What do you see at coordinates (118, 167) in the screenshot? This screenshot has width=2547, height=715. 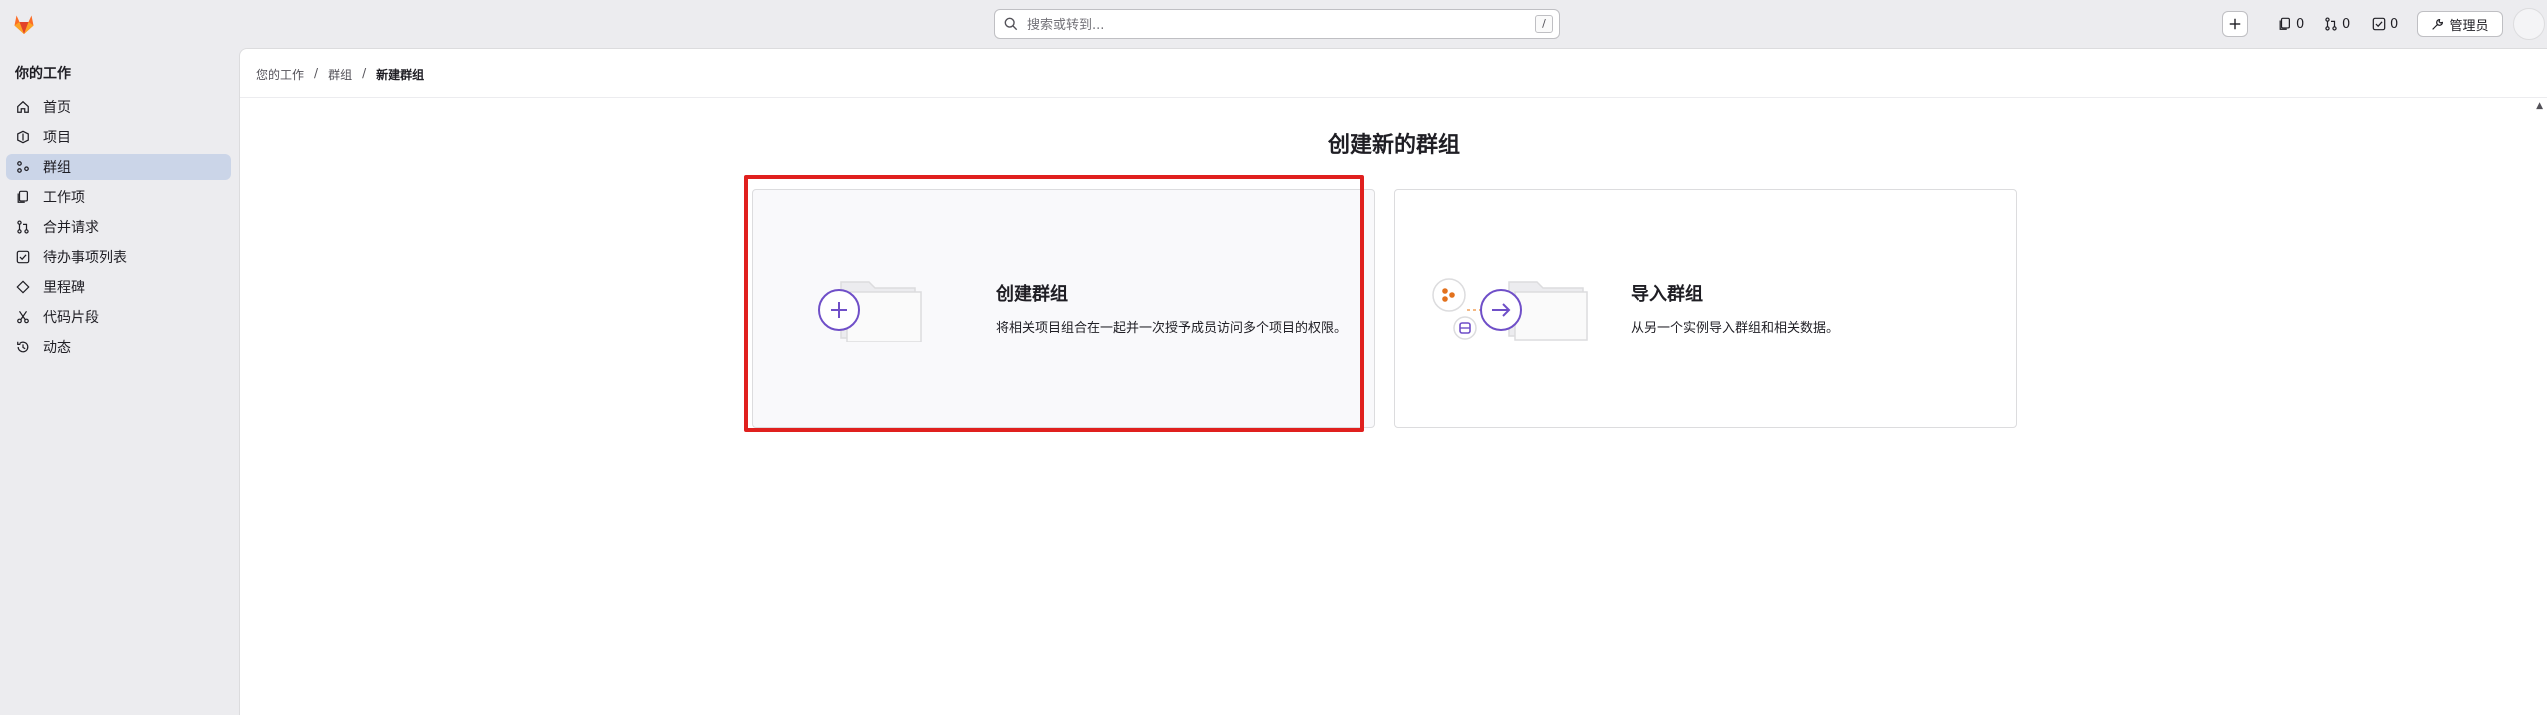 I see `sidebar-item-groups: 群组` at bounding box center [118, 167].